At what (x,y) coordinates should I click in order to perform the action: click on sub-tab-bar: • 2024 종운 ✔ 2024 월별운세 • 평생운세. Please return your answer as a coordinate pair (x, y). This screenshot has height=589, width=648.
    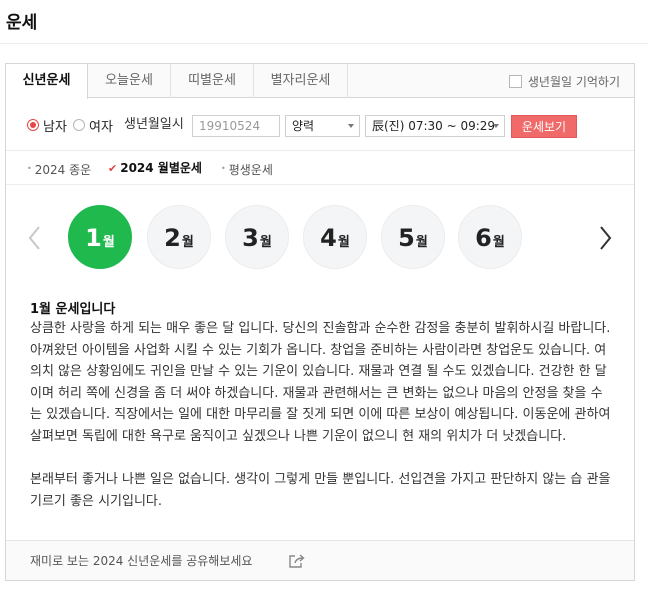
    Looking at the image, I should click on (320, 168).